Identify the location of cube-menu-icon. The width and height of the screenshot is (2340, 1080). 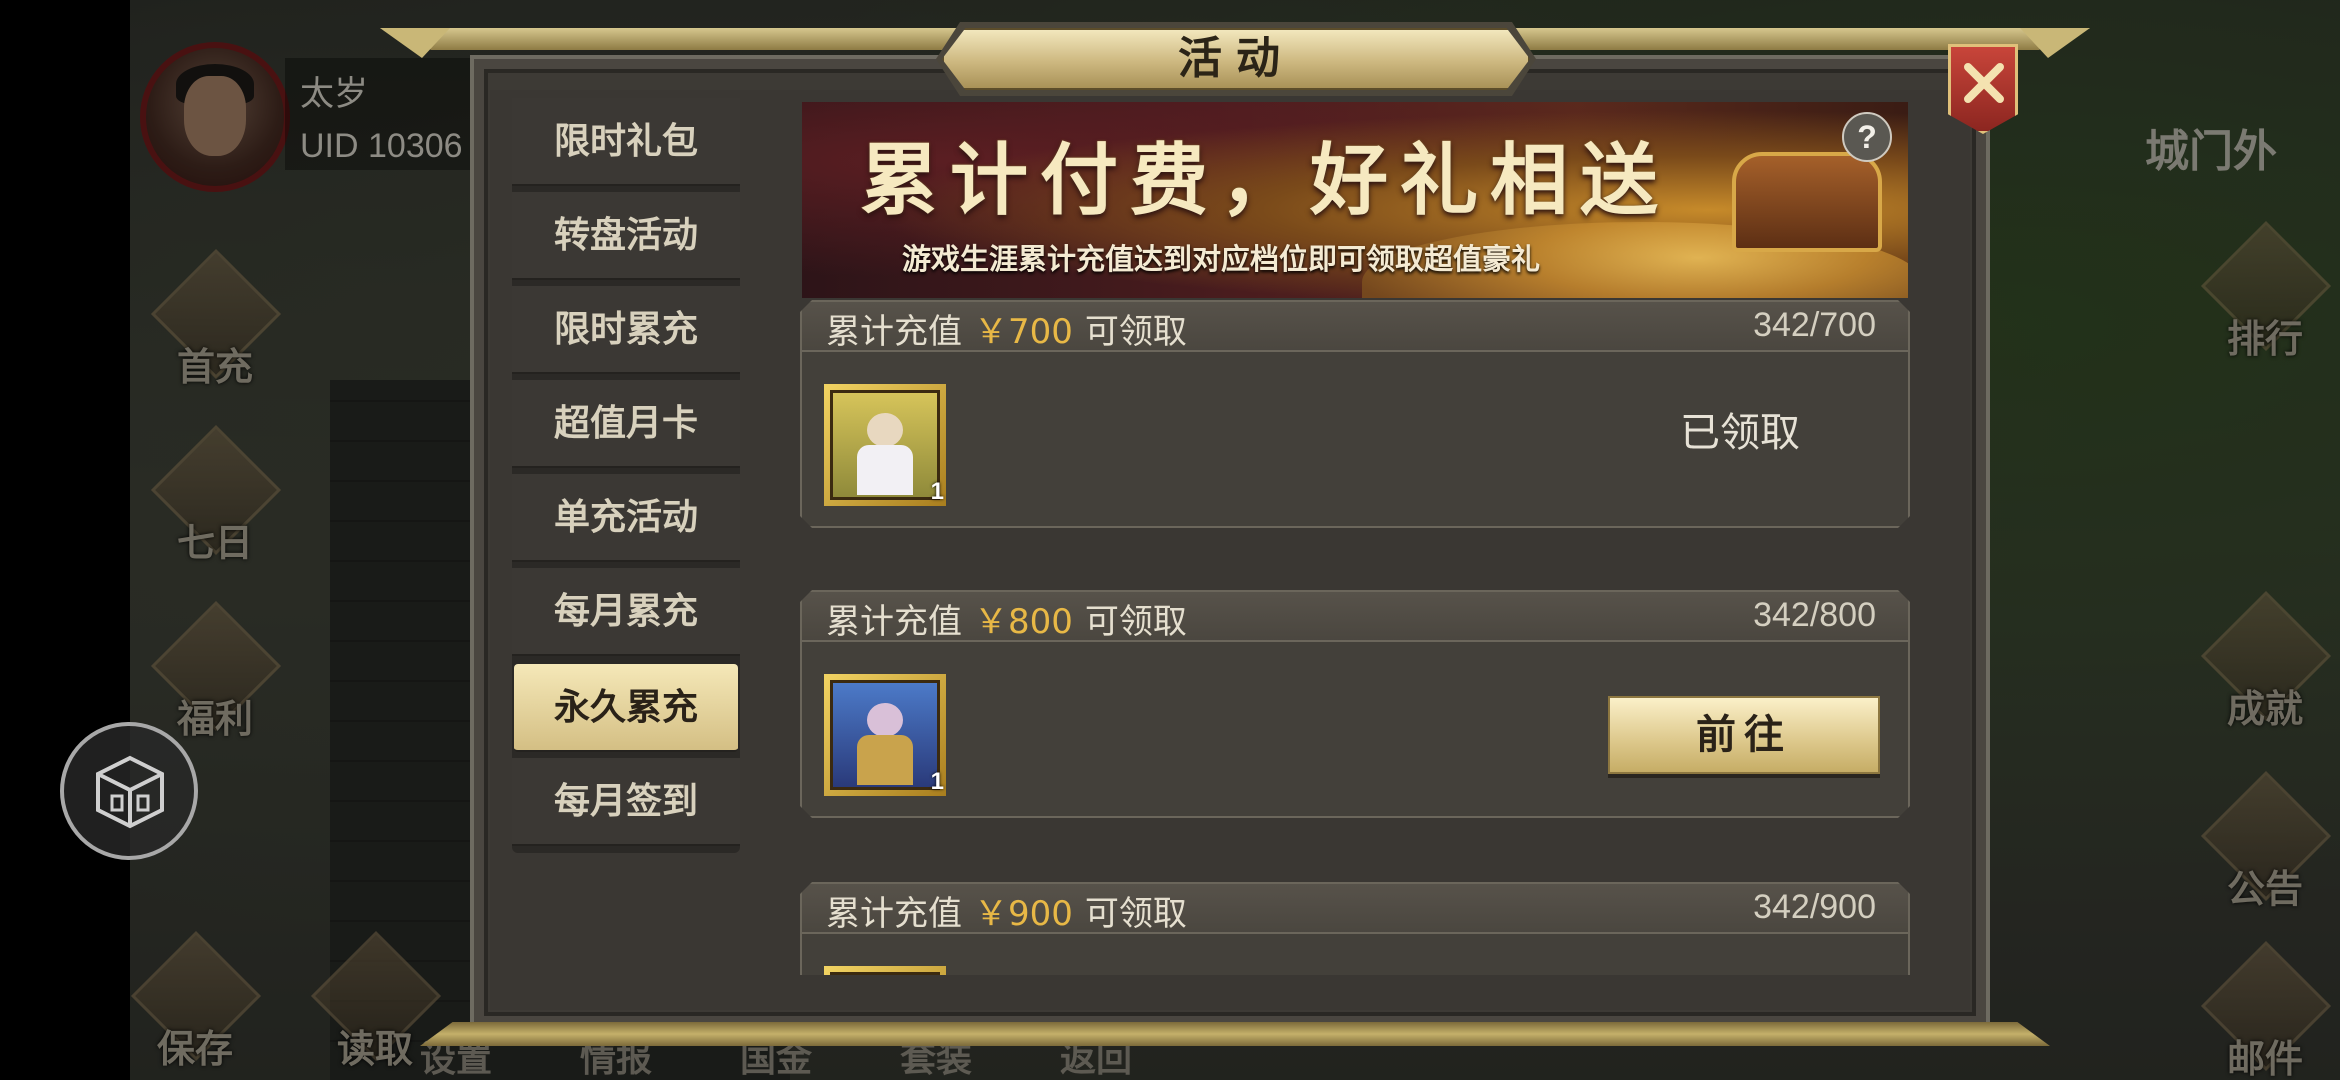
(130, 792).